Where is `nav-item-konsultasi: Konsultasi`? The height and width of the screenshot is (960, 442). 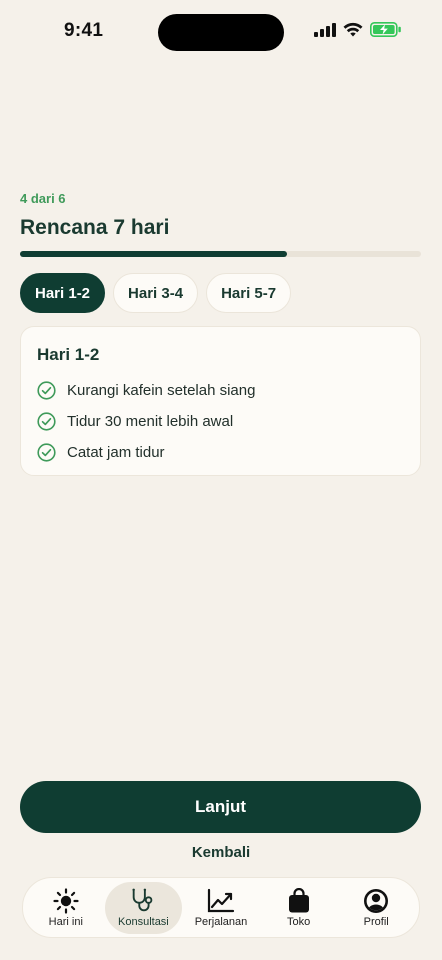 nav-item-konsultasi: Konsultasi is located at coordinates (143, 907).